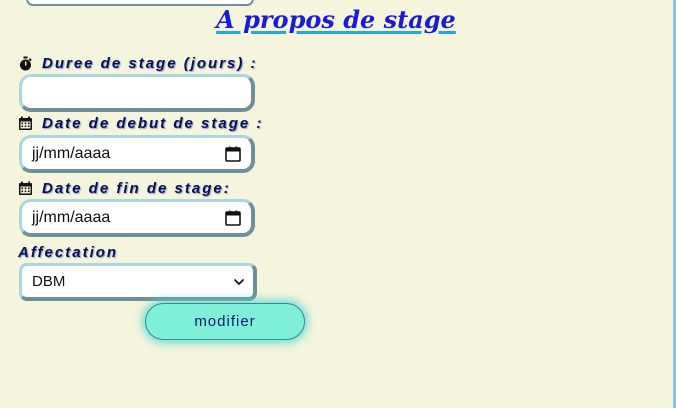 Image resolution: width=676 pixels, height=408 pixels. Describe the element at coordinates (71, 153) in the screenshot. I see `start-date-placeholder: jj/mm/aaaa` at that location.